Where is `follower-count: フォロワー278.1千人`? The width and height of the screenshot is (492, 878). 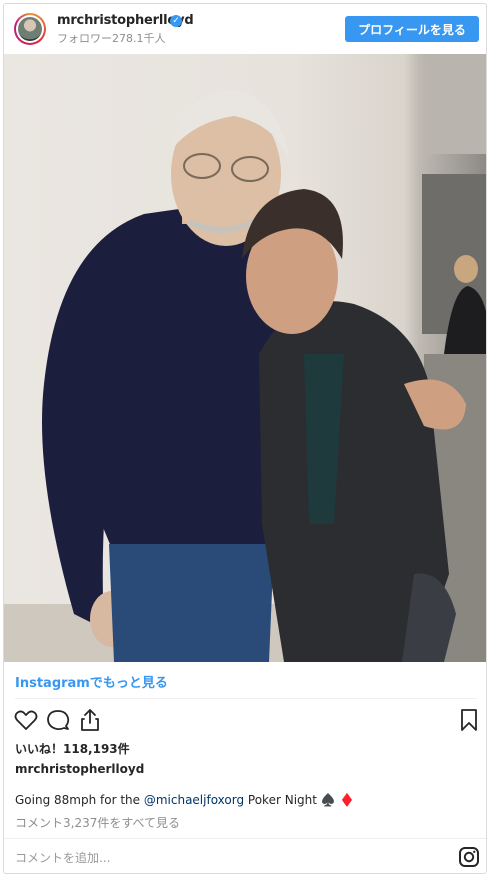
follower-count: フォロワー278.1千人 is located at coordinates (111, 38).